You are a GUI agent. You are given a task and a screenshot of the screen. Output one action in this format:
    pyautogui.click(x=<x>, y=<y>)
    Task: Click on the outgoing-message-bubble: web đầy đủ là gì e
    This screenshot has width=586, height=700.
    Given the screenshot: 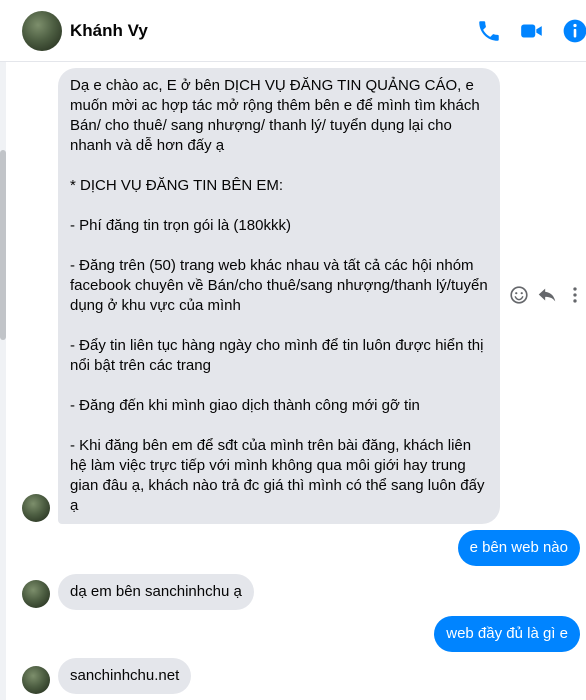 What is the action you would take?
    pyautogui.click(x=507, y=634)
    